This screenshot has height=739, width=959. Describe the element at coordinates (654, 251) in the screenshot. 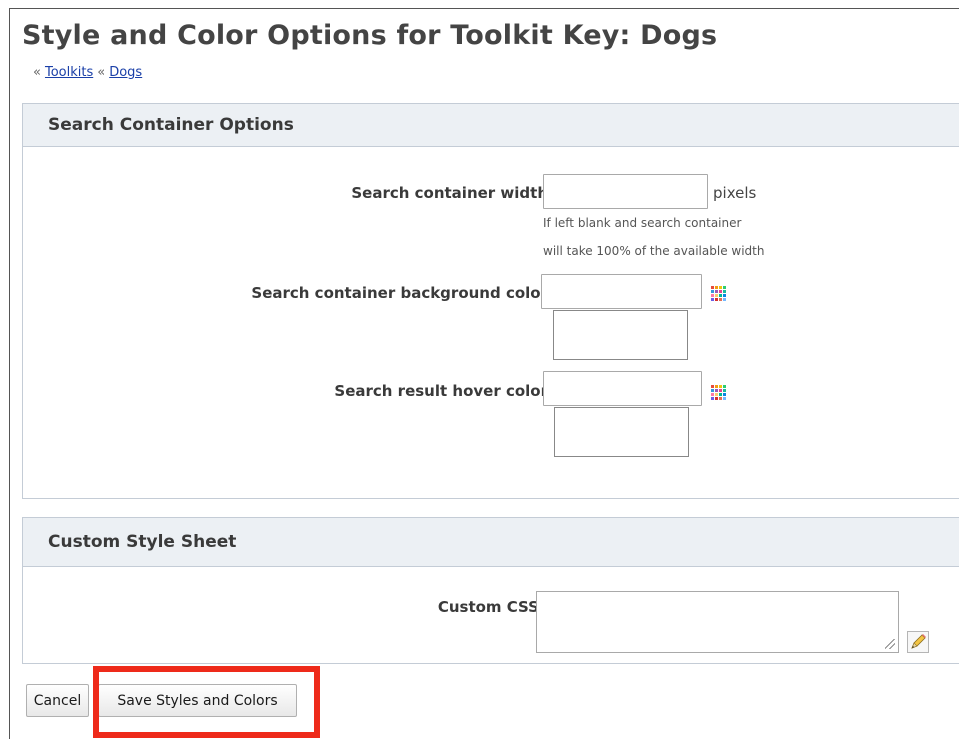

I see `width-hint-line-2: will take 100% of the available width` at that location.